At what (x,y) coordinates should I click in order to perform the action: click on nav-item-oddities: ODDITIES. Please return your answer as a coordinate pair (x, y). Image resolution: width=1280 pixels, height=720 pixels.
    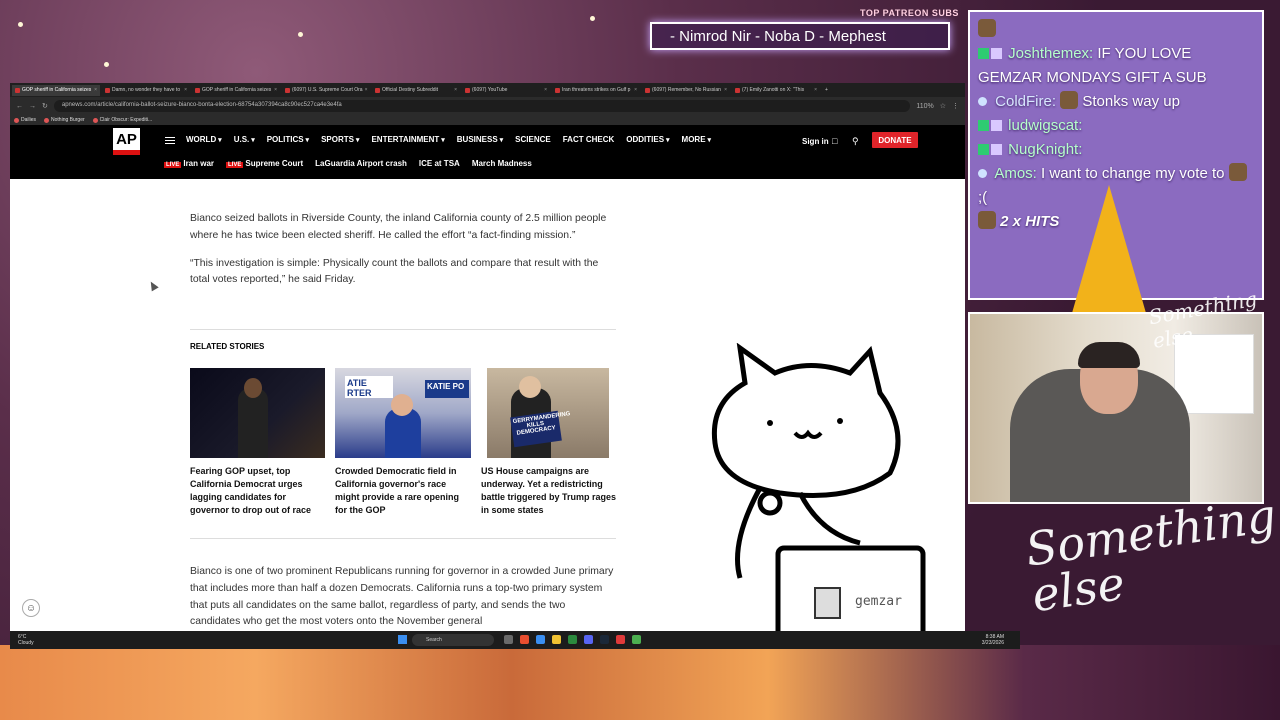
    Looking at the image, I should click on (647, 139).